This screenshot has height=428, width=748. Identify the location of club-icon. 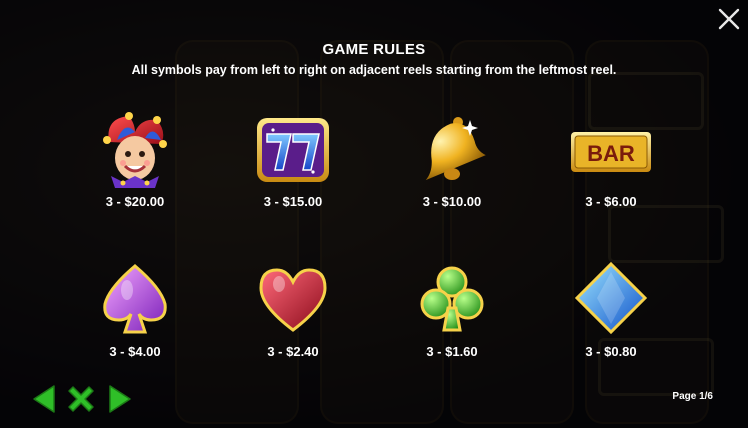
(452, 299).